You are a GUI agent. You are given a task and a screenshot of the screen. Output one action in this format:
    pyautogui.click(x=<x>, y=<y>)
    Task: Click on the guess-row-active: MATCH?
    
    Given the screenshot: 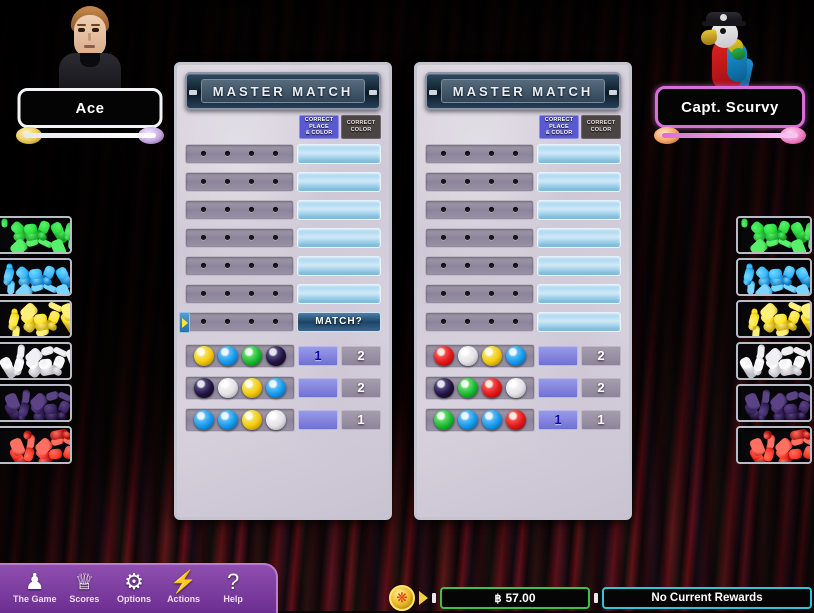 What is the action you would take?
    pyautogui.click(x=280, y=321)
    